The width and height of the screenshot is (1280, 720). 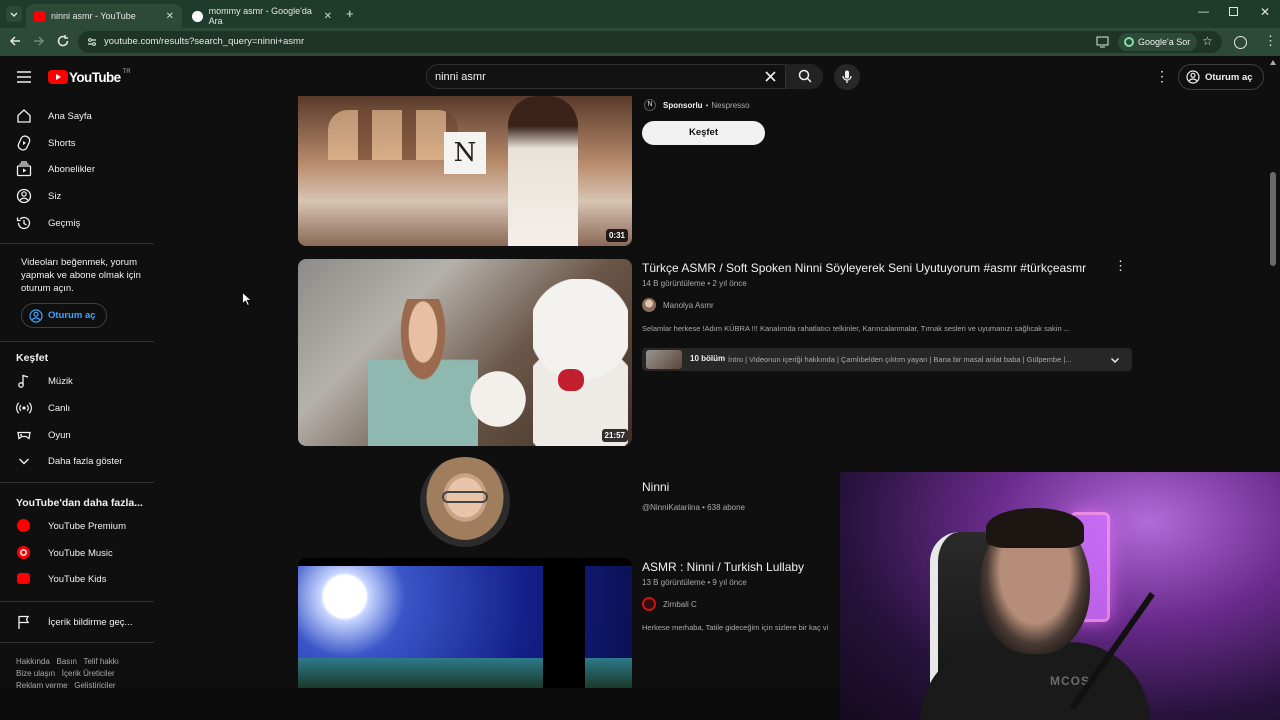 What do you see at coordinates (65, 673) in the screenshot?
I see `footer-links-2: Bize ulaşın İçerik Üreticiler` at bounding box center [65, 673].